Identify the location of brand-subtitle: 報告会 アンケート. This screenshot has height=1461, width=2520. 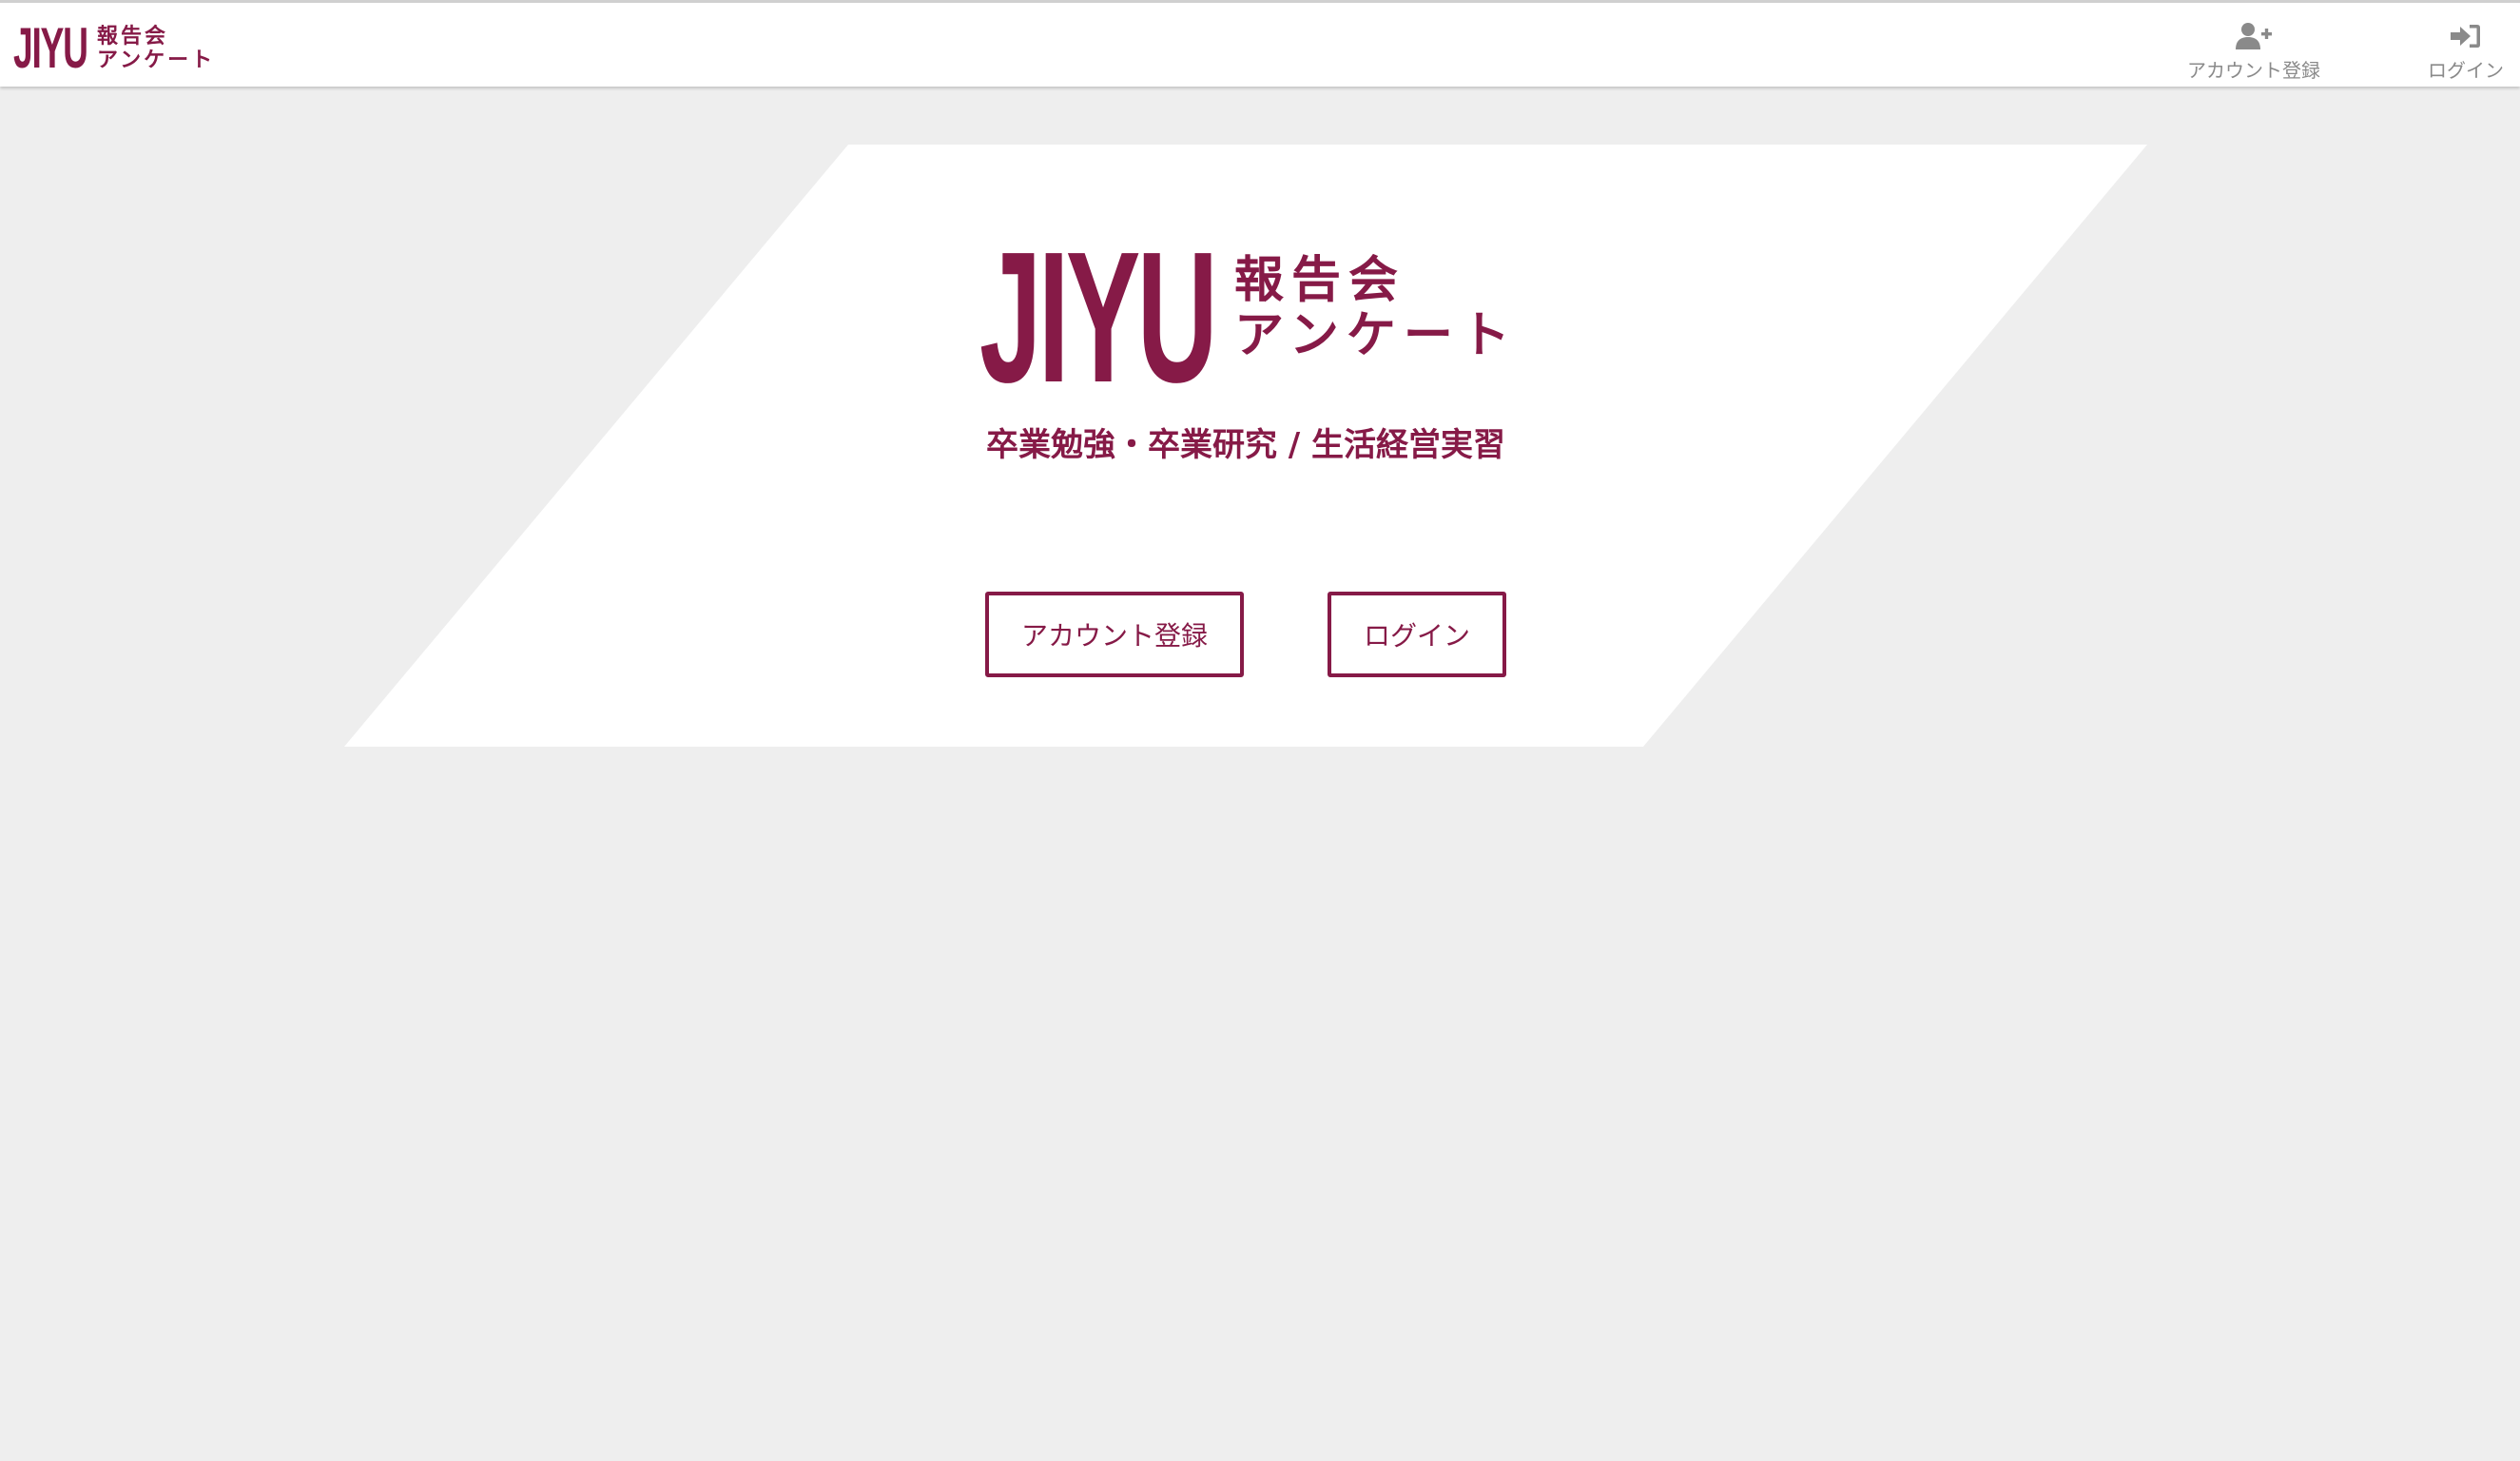
(156, 48).